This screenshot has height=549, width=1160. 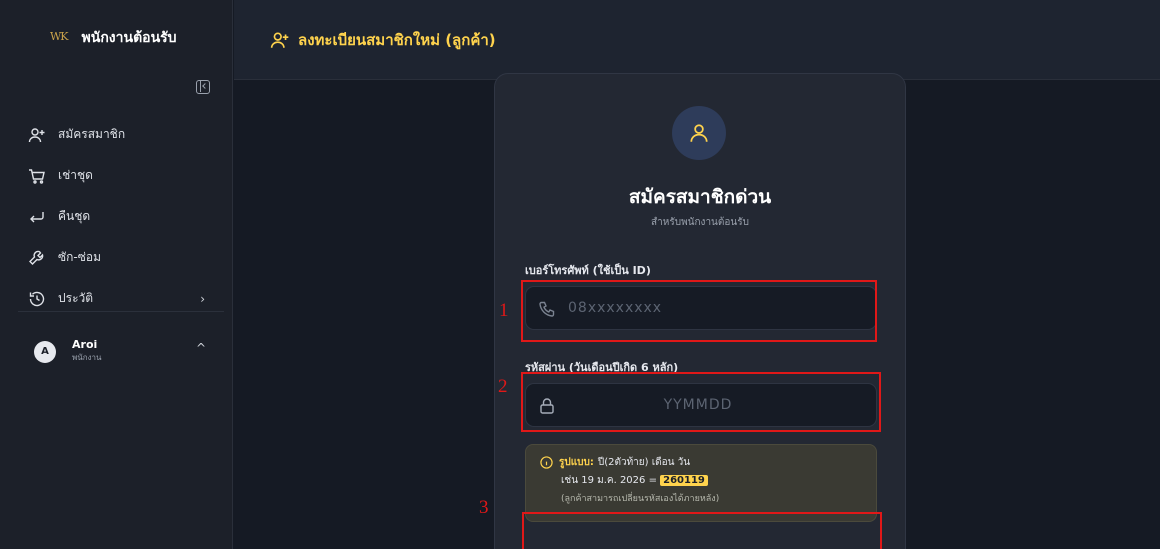 I want to click on sidebar-item-rent: เช่าชุด, so click(x=116, y=175).